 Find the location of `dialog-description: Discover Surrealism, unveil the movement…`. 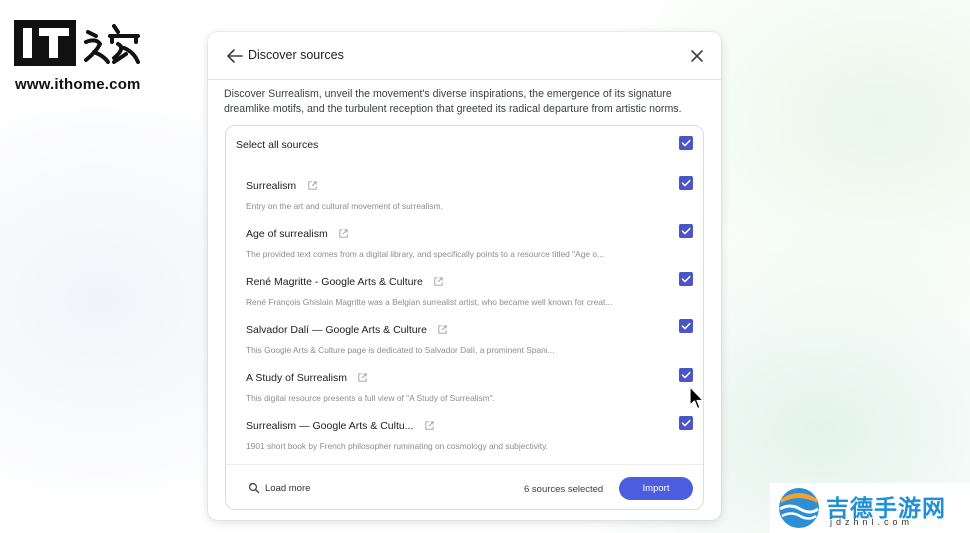

dialog-description: Discover Surrealism, unveil the movement… is located at coordinates (453, 101).